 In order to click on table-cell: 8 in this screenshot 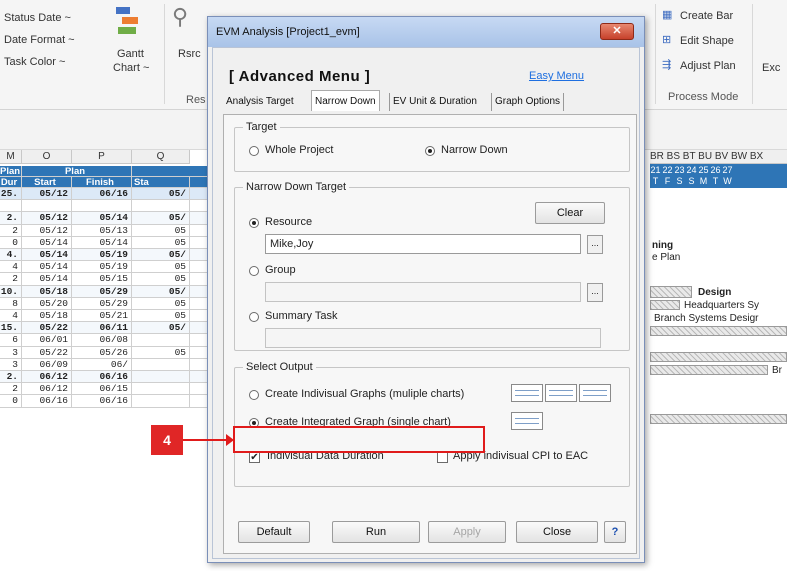, I will do `click(11, 303)`.